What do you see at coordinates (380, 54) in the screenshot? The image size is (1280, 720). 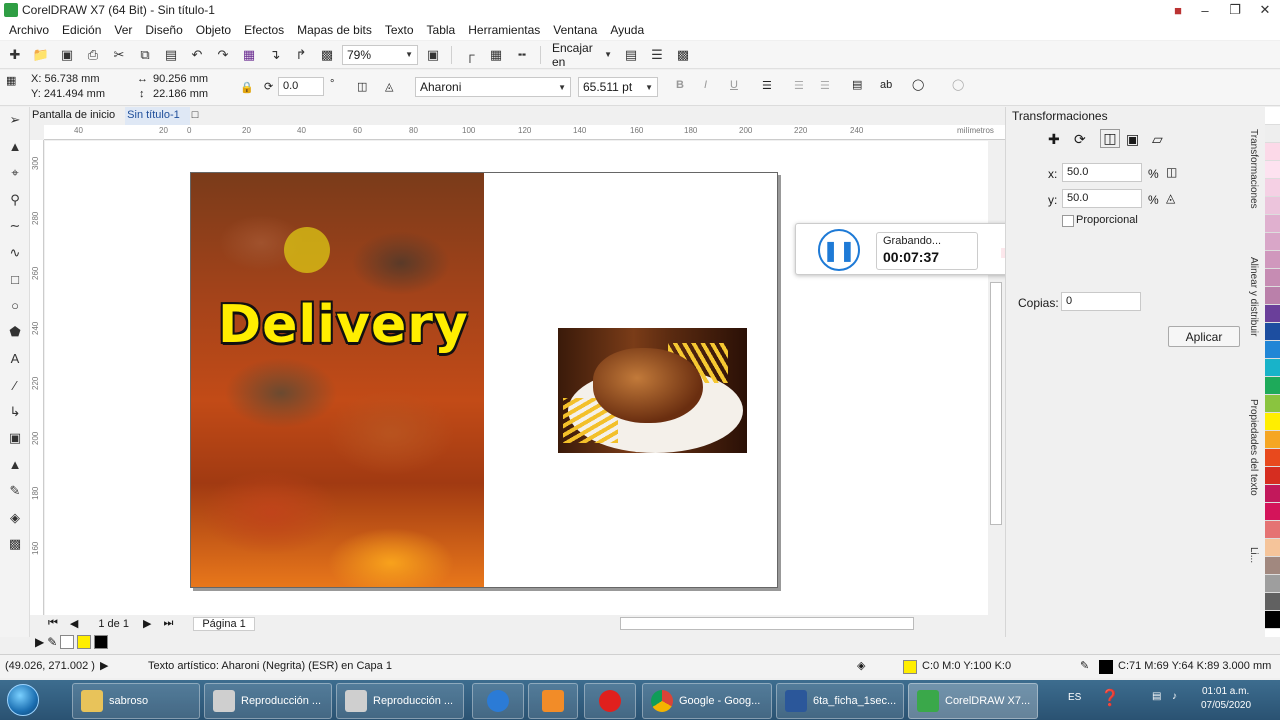 I see `zoom-select: 79% ▼` at bounding box center [380, 54].